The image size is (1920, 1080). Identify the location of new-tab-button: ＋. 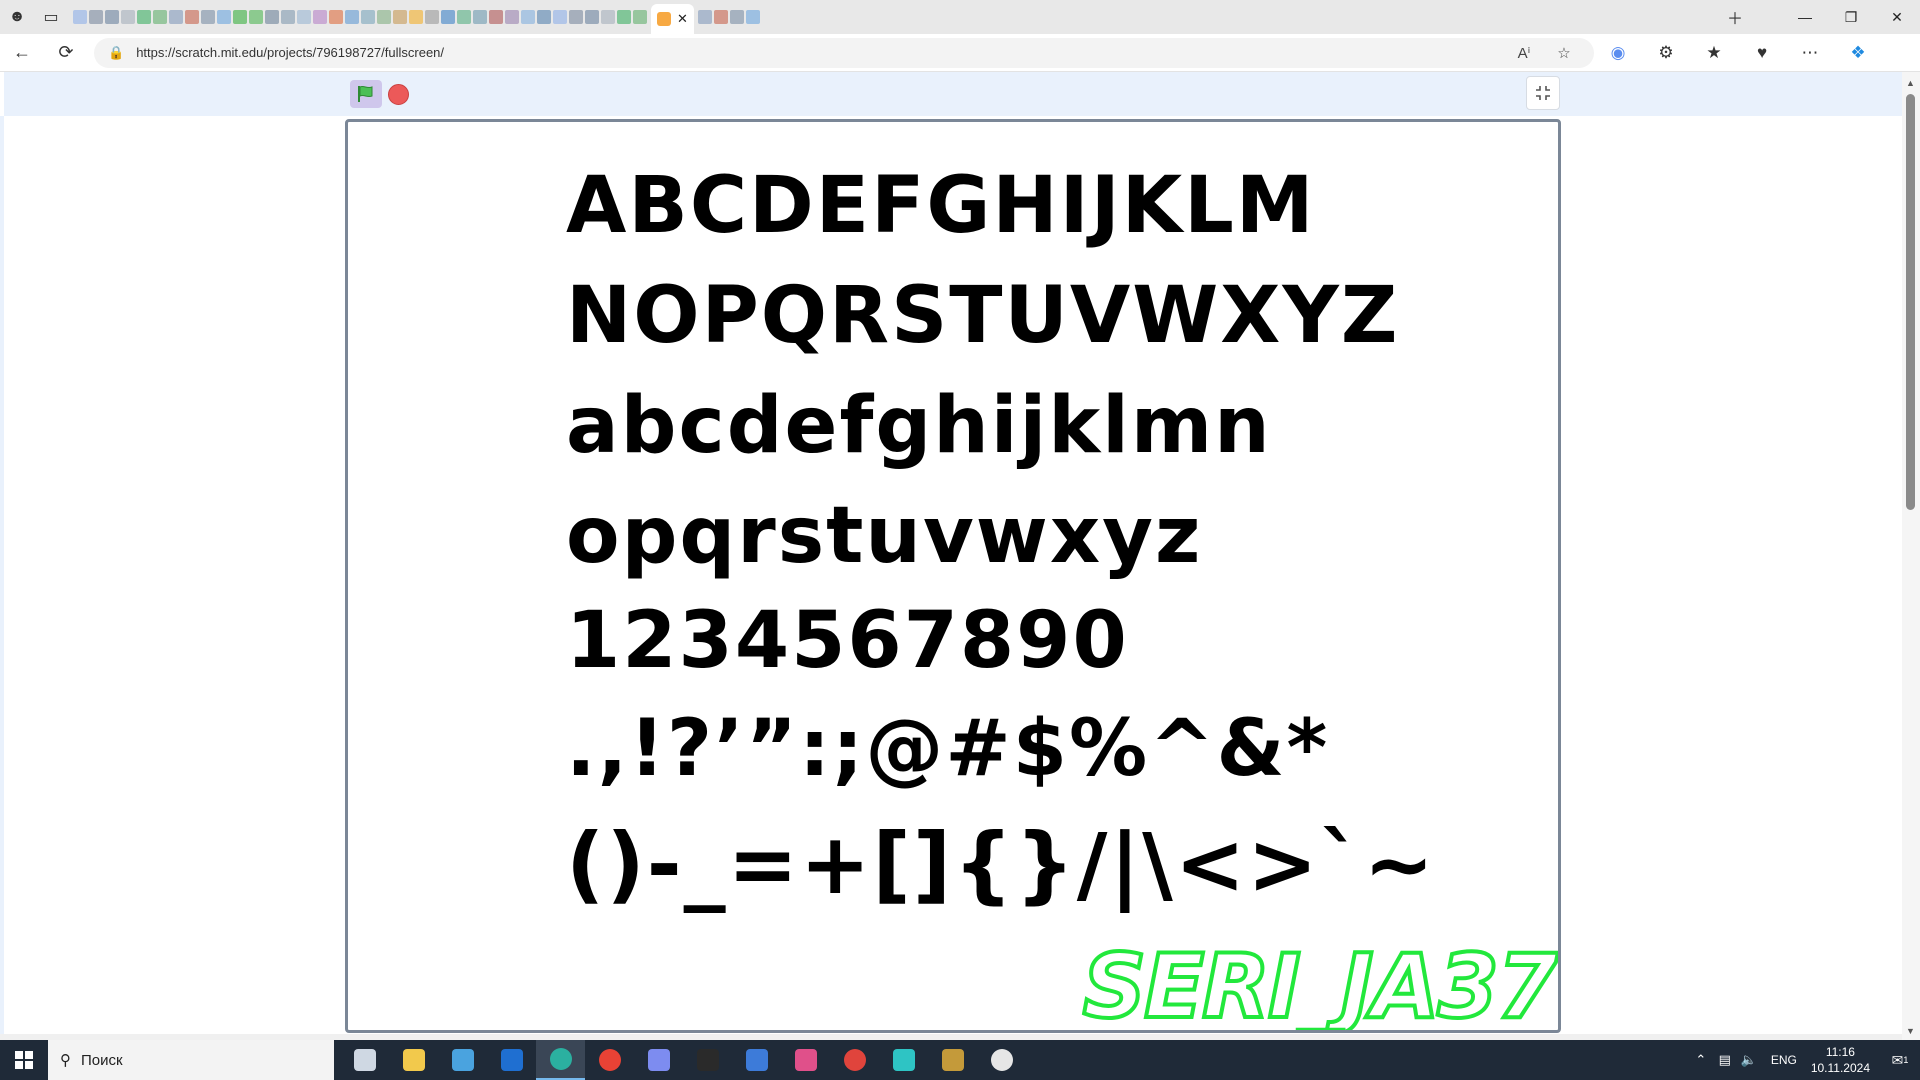
(1735, 17).